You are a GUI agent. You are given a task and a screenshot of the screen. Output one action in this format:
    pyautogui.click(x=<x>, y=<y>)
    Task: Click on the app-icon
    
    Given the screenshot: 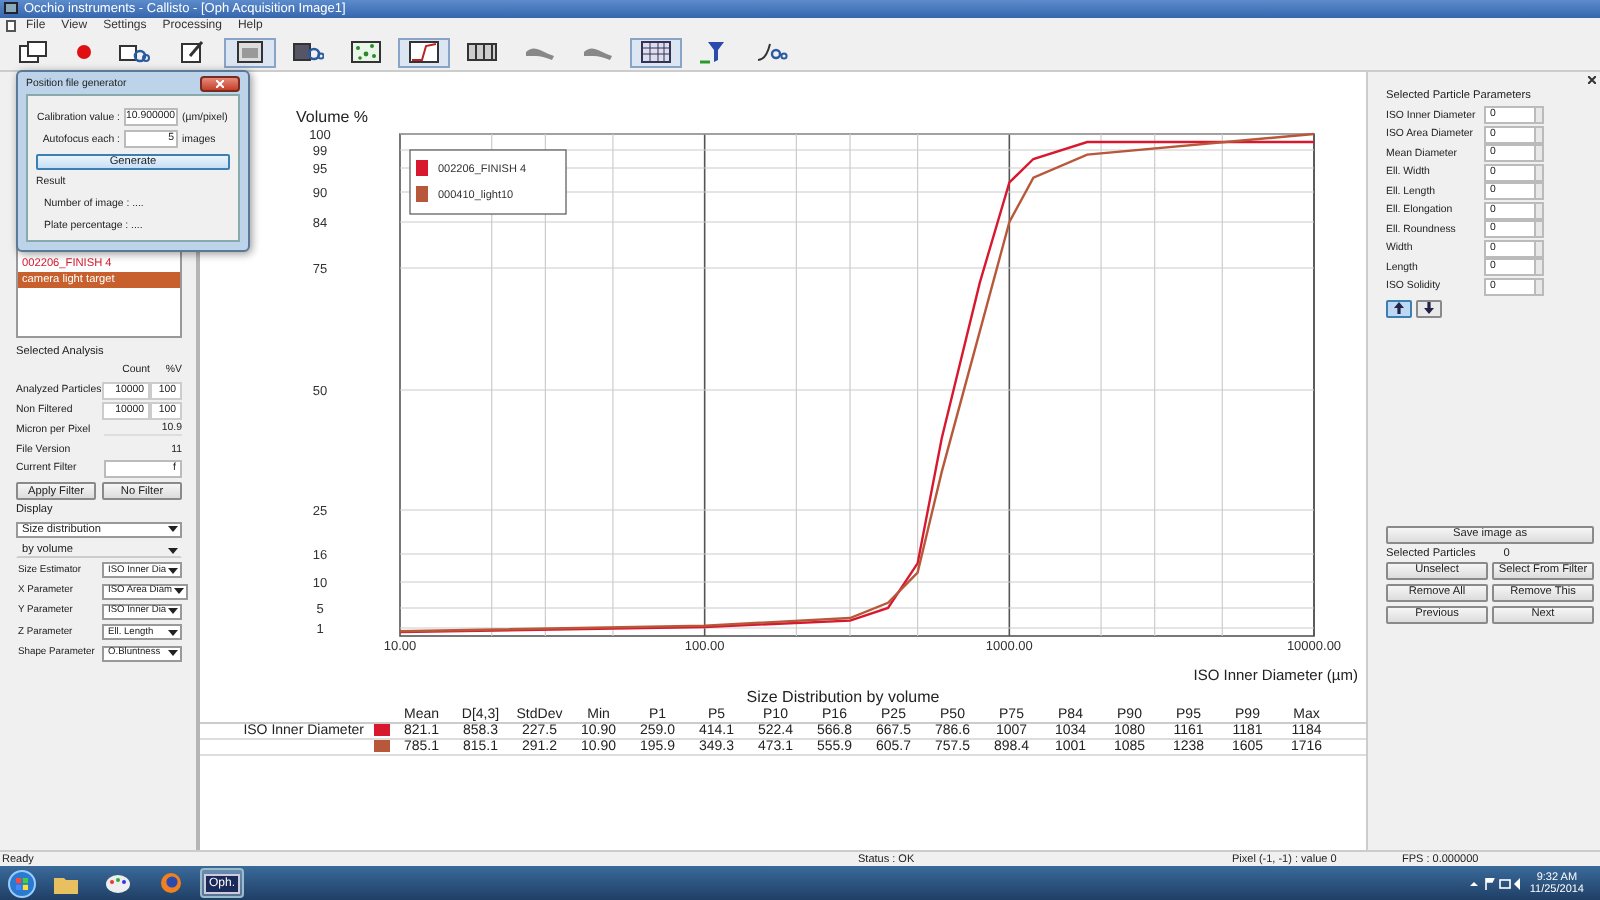 What is the action you would take?
    pyautogui.click(x=11, y=8)
    